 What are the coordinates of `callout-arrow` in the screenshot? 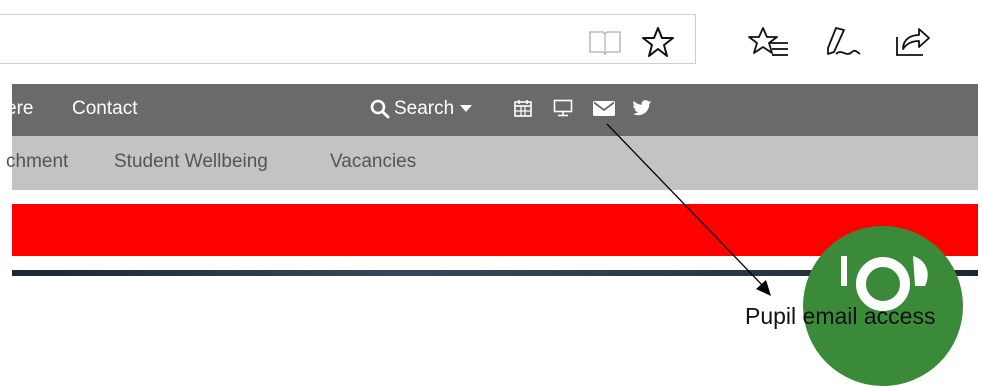 It's located at (688, 209).